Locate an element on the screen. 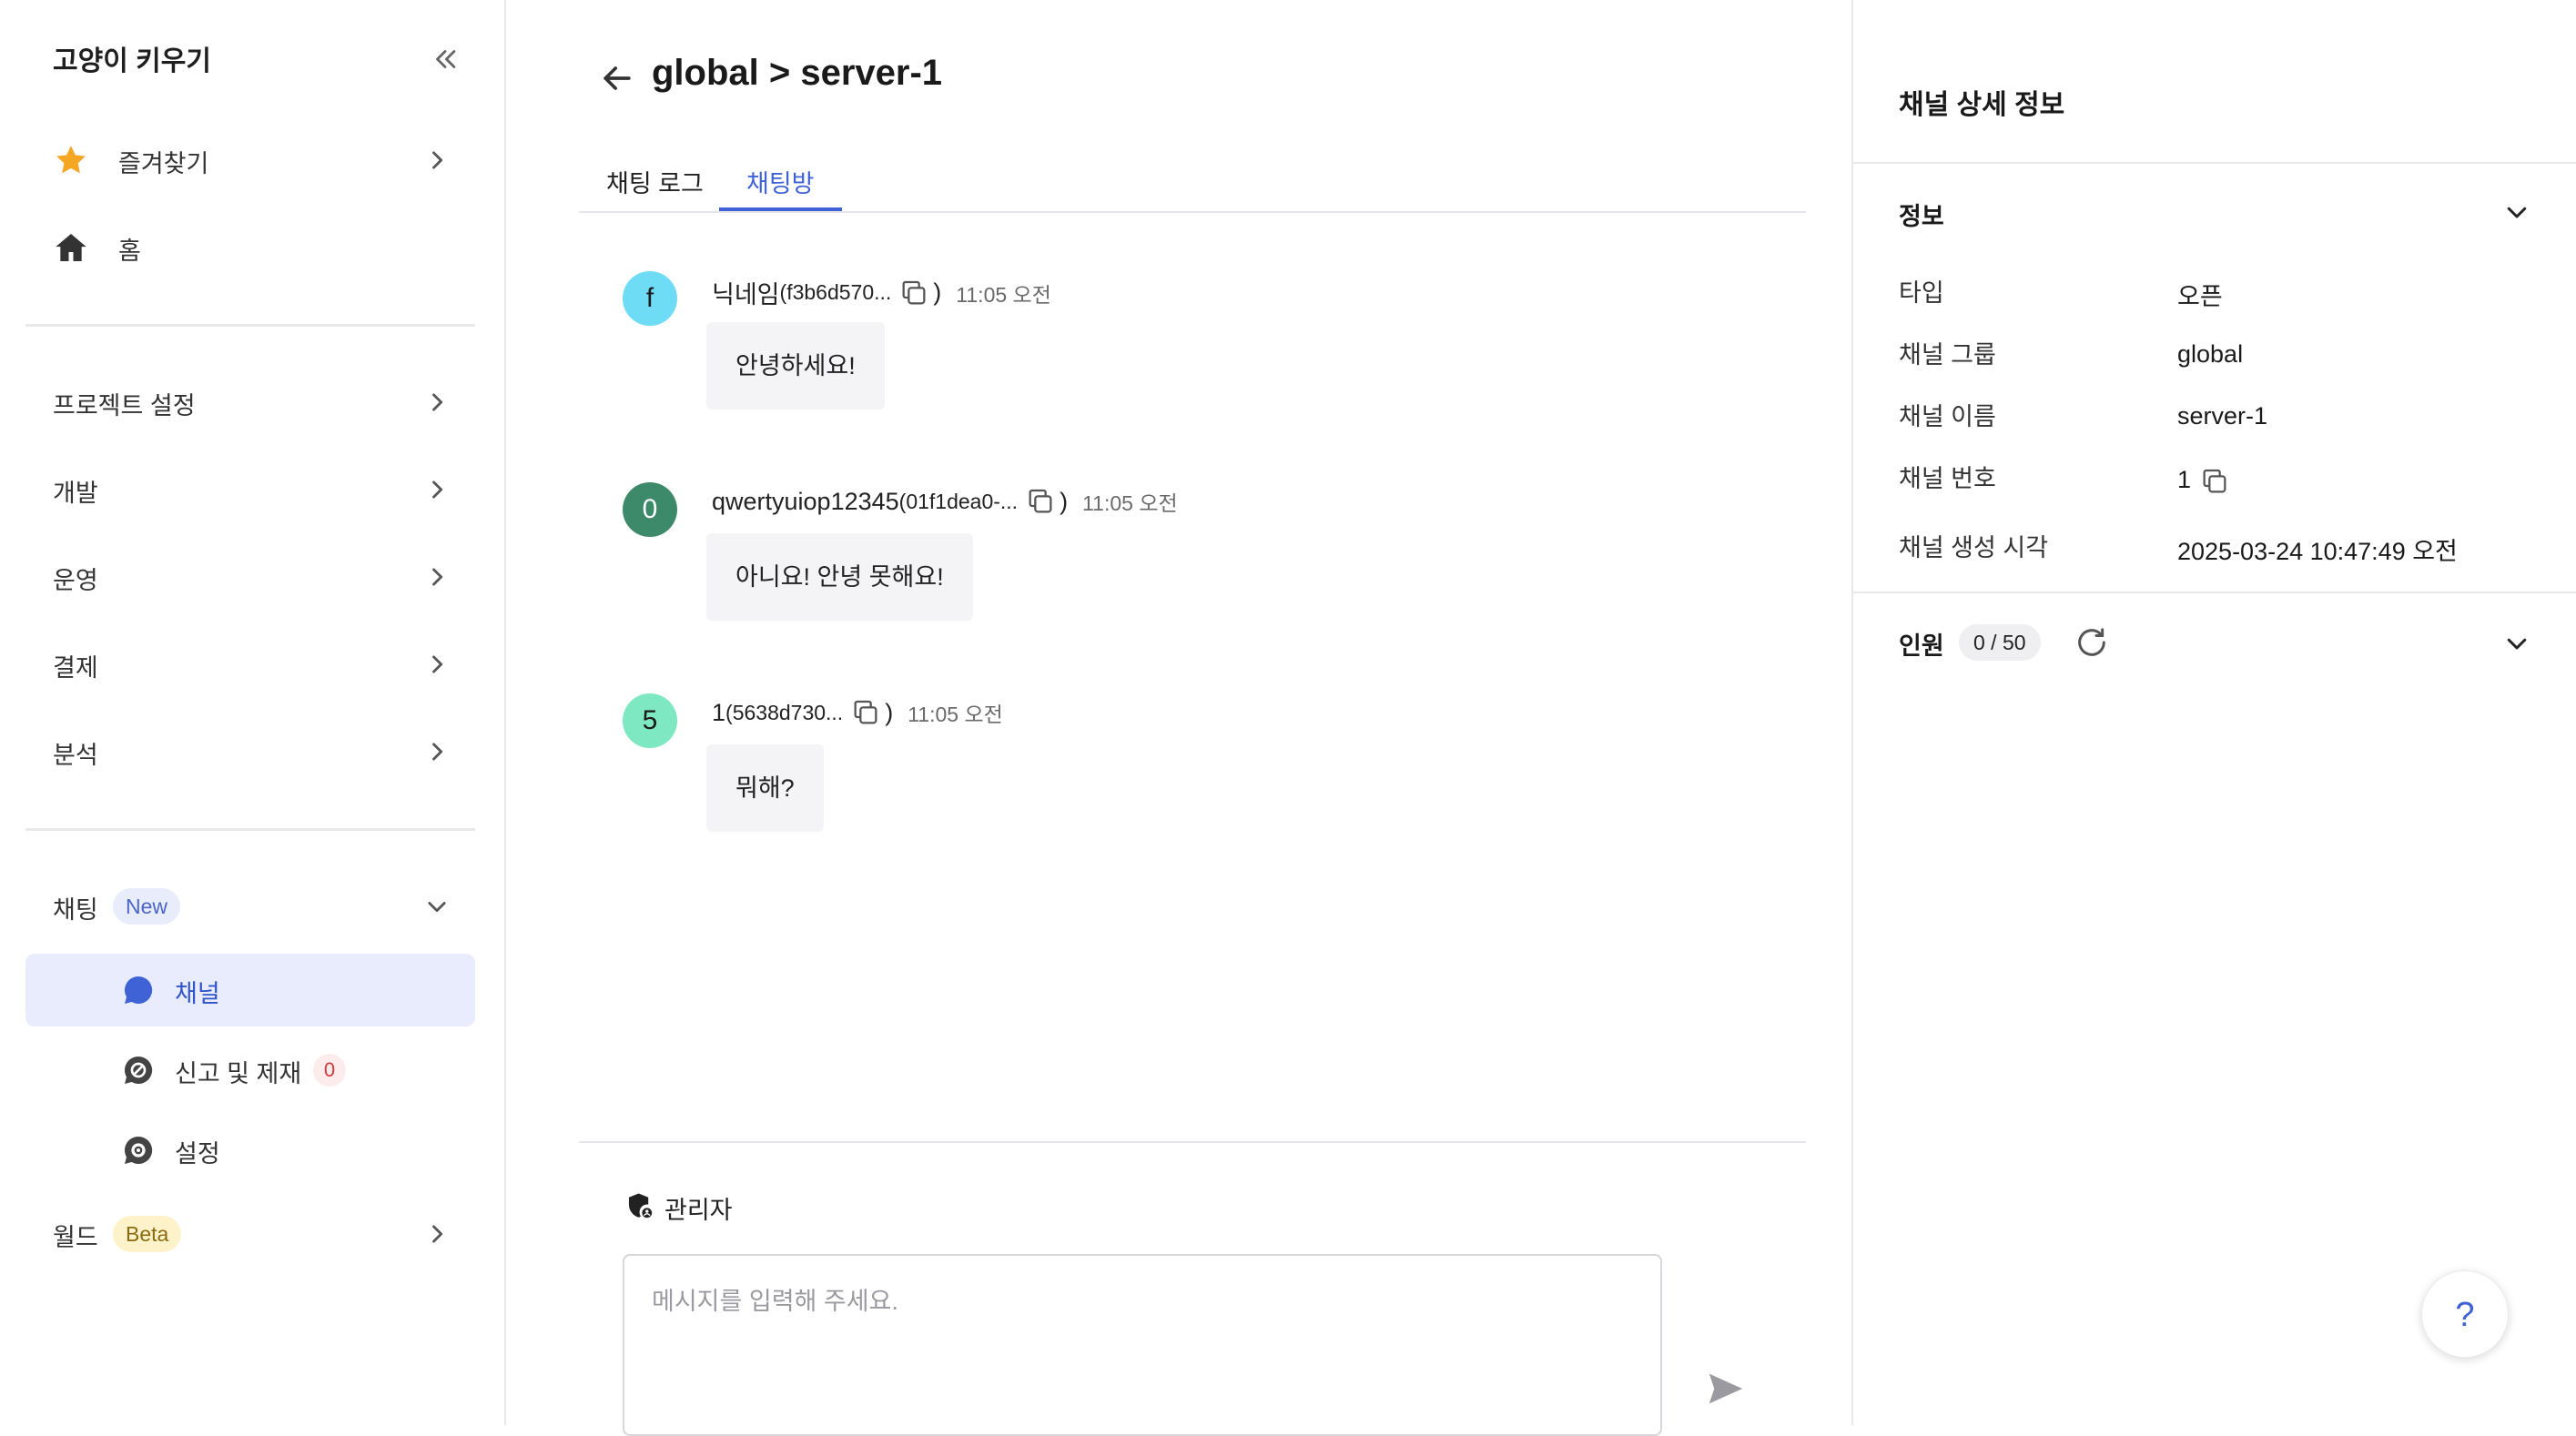 The width and height of the screenshot is (2576, 1436). sidebar-item-payment: 결제 is located at coordinates (250, 665).